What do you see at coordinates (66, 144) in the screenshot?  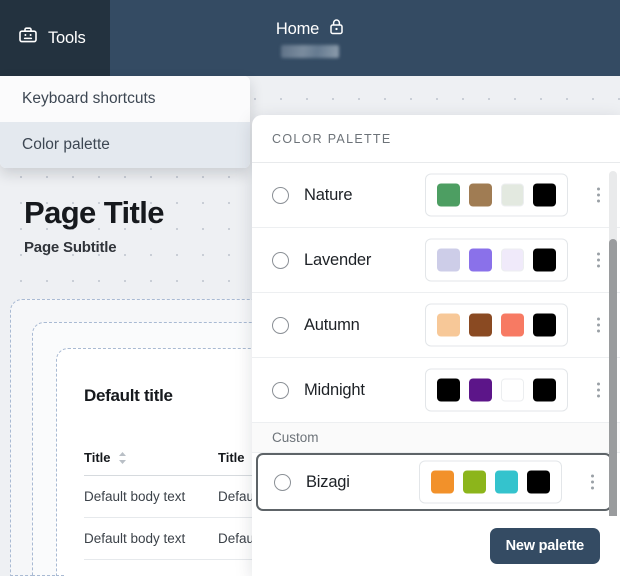 I see `menu-item-label: Color palette` at bounding box center [66, 144].